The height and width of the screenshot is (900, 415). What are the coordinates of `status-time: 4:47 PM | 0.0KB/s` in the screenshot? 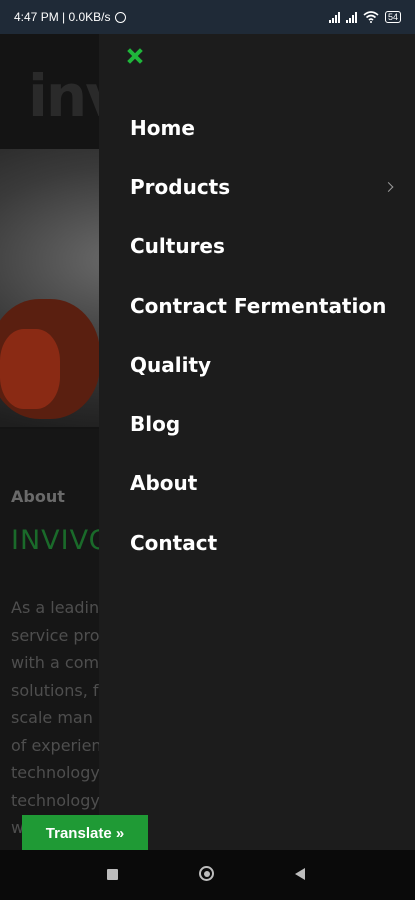 It's located at (62, 17).